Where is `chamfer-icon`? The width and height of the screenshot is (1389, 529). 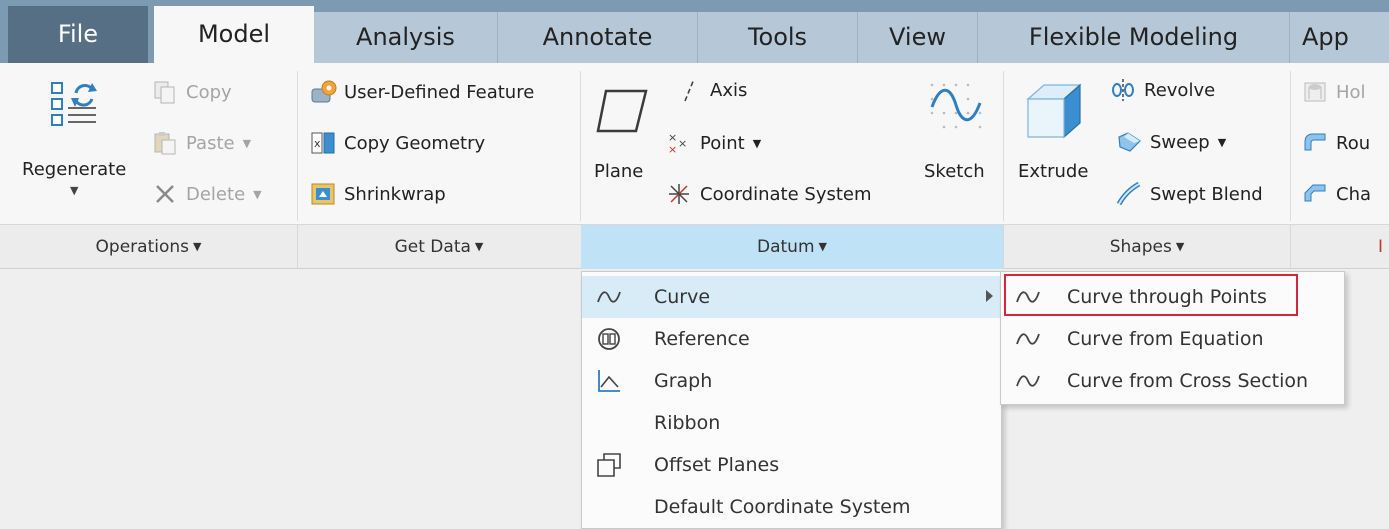
chamfer-icon is located at coordinates (1315, 194).